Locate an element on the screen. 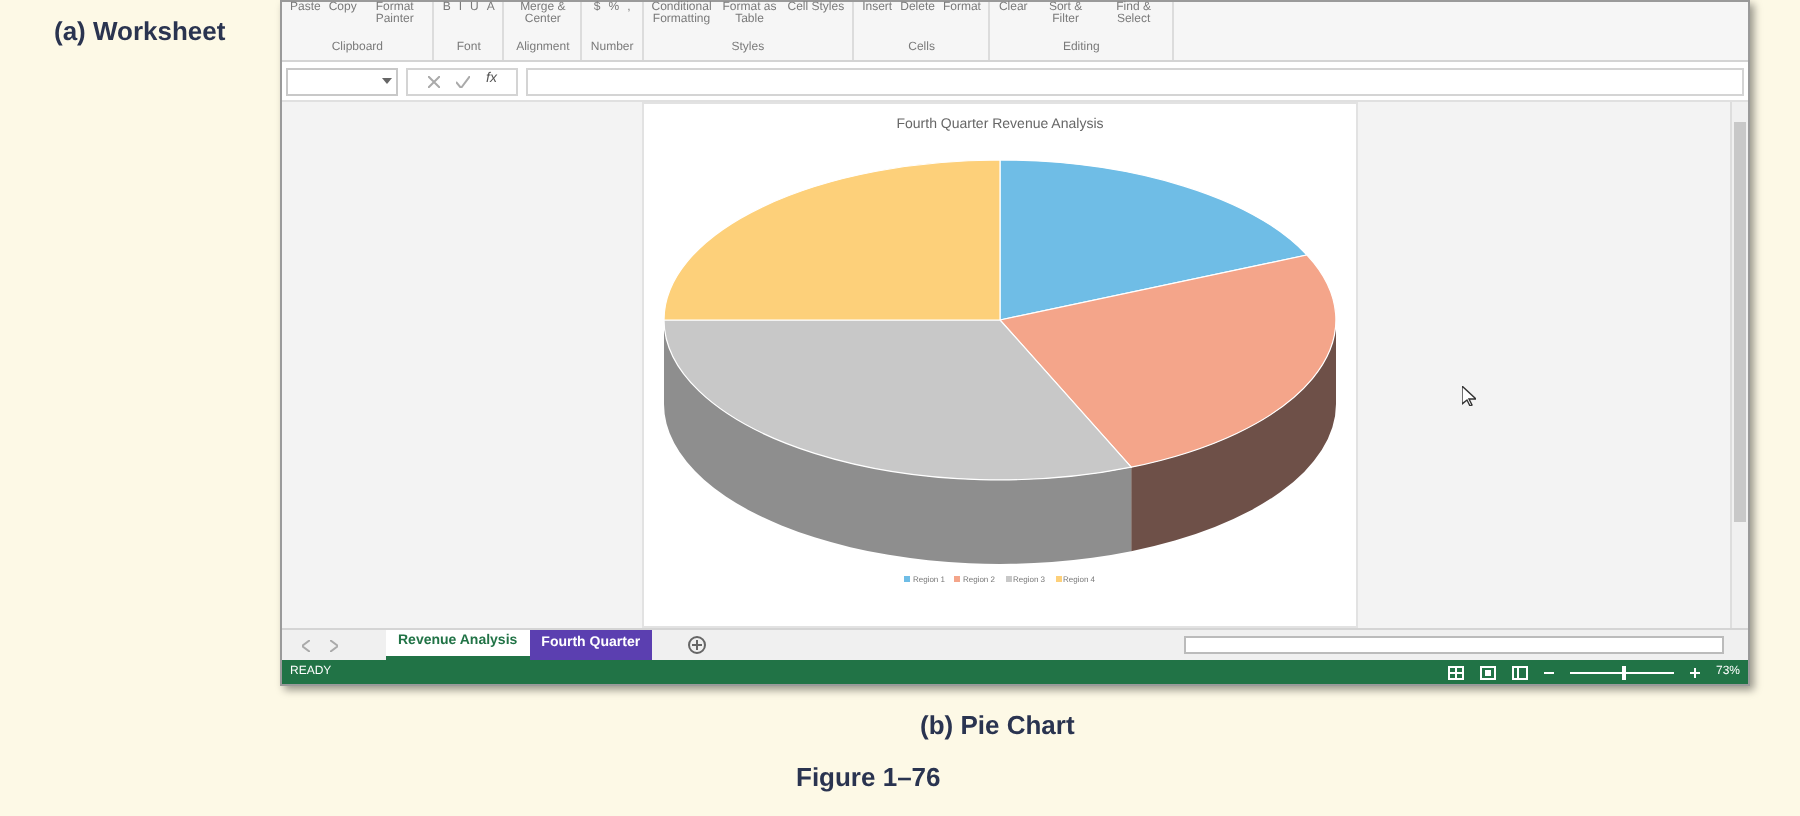 The width and height of the screenshot is (1800, 816). zoom-thumb is located at coordinates (1623, 672).